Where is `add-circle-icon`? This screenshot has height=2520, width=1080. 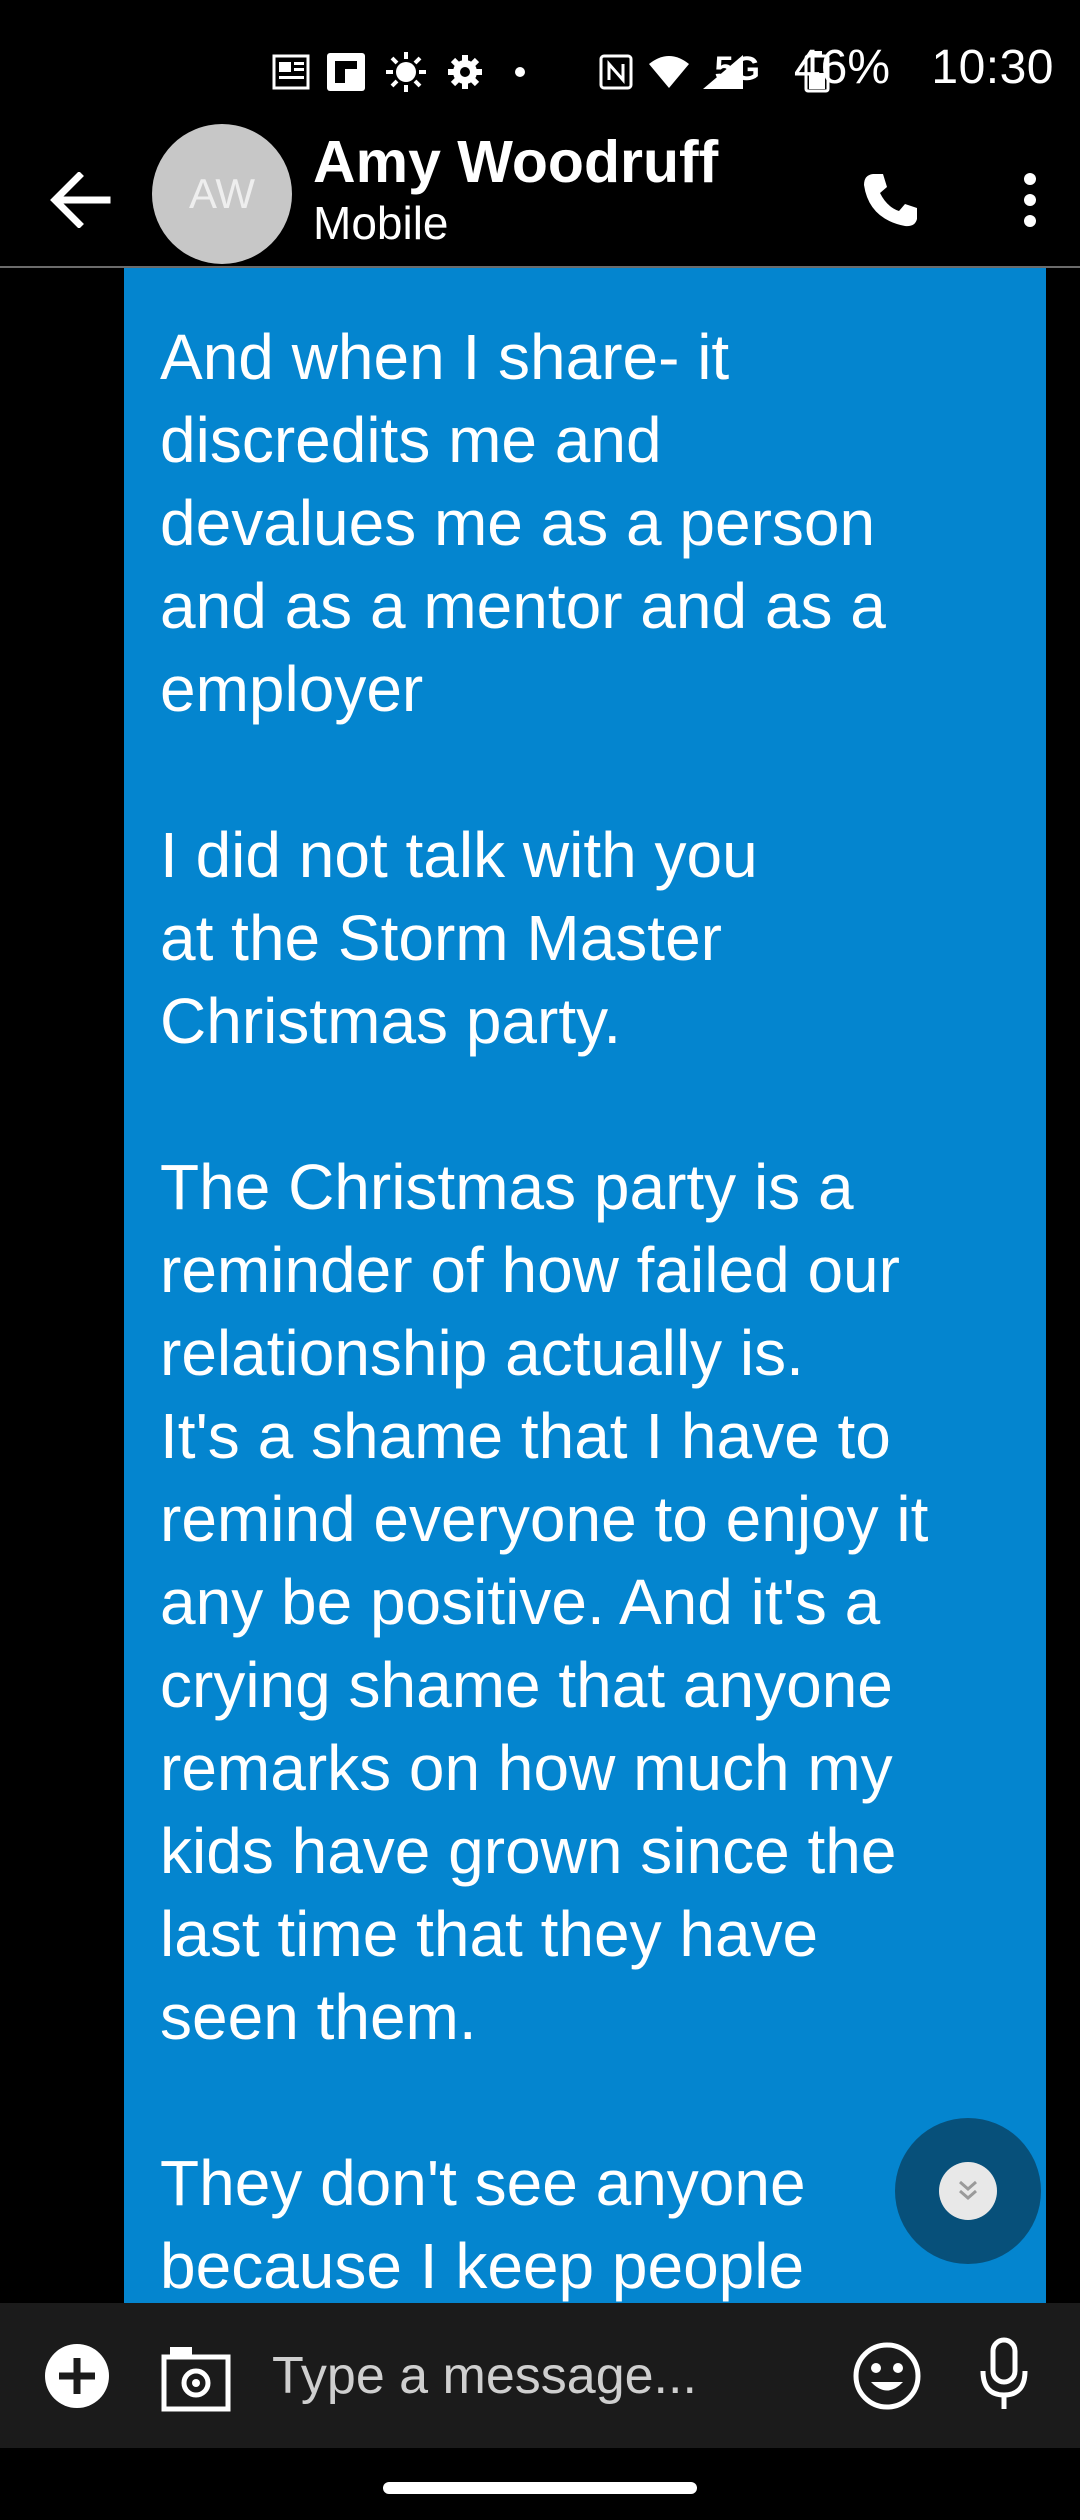 add-circle-icon is located at coordinates (77, 2376).